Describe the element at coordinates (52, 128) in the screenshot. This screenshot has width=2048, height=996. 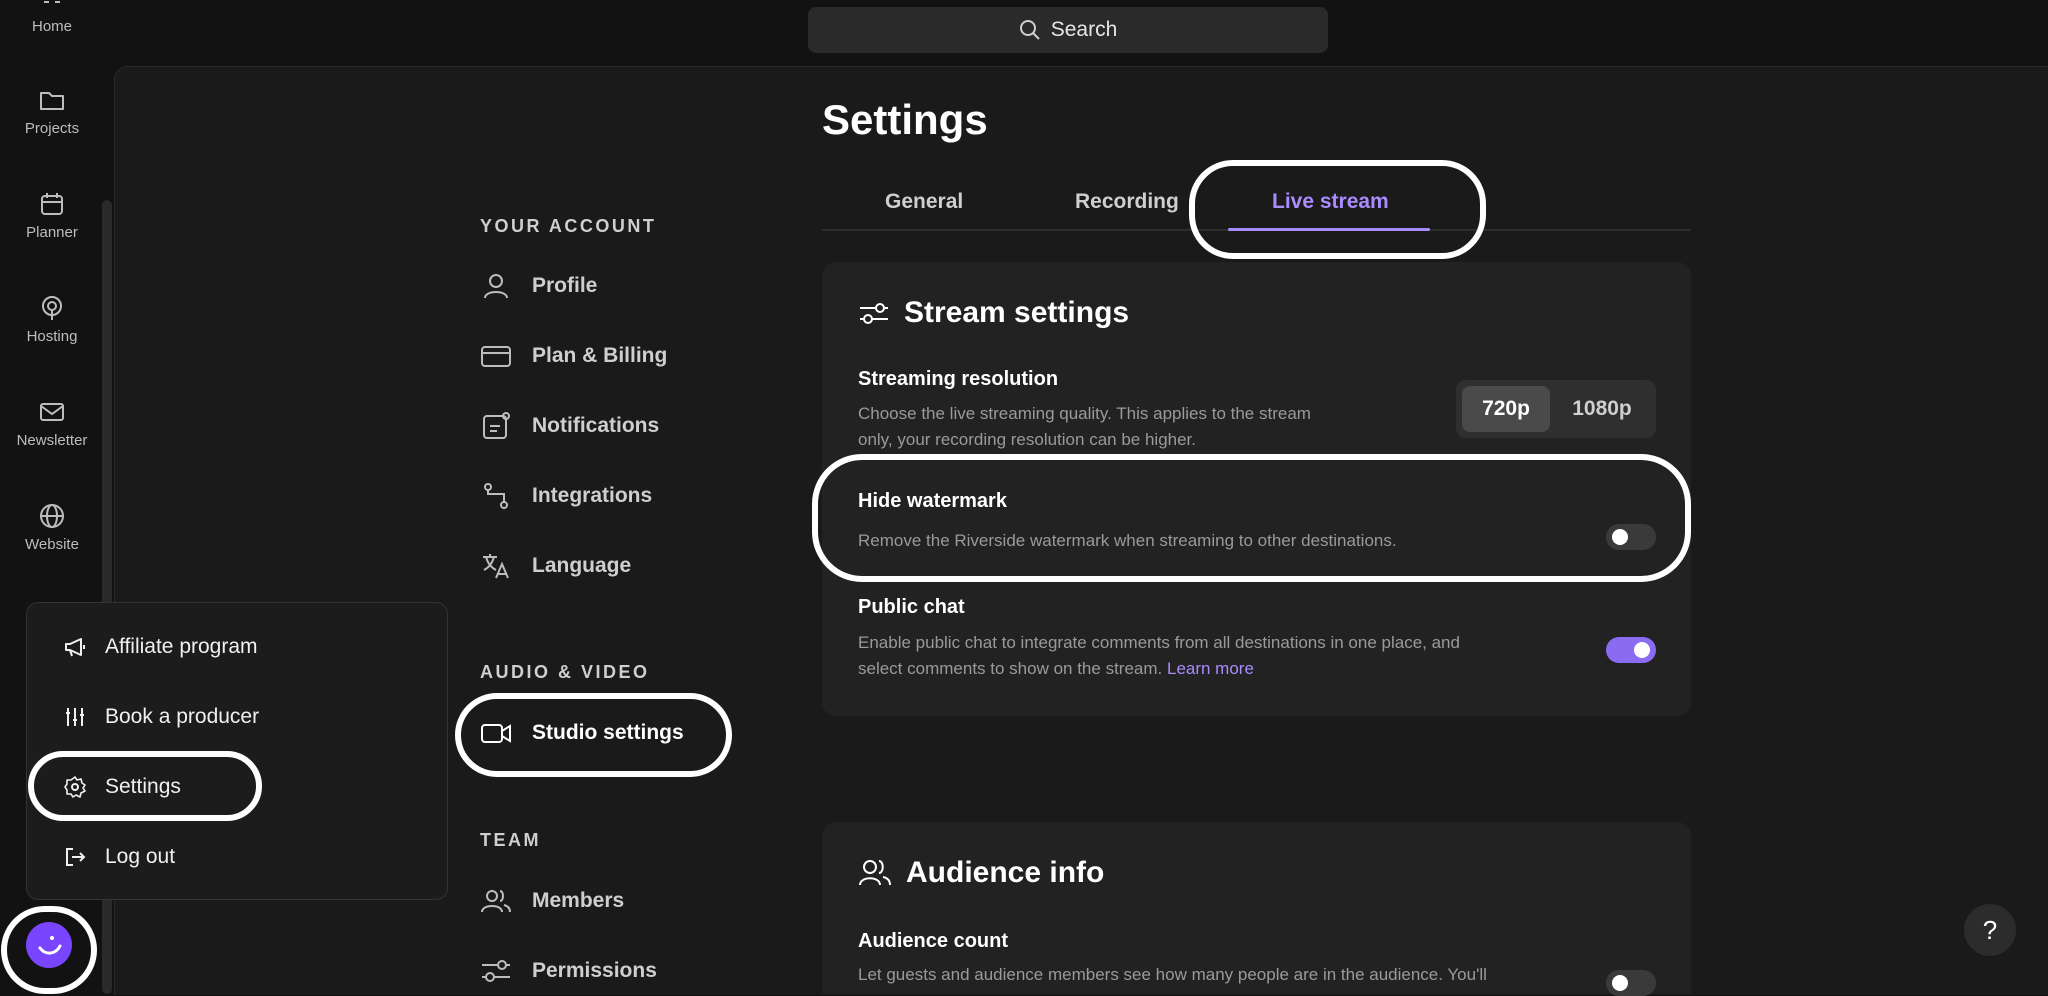
I see `rail-label-projects: Projects` at that location.